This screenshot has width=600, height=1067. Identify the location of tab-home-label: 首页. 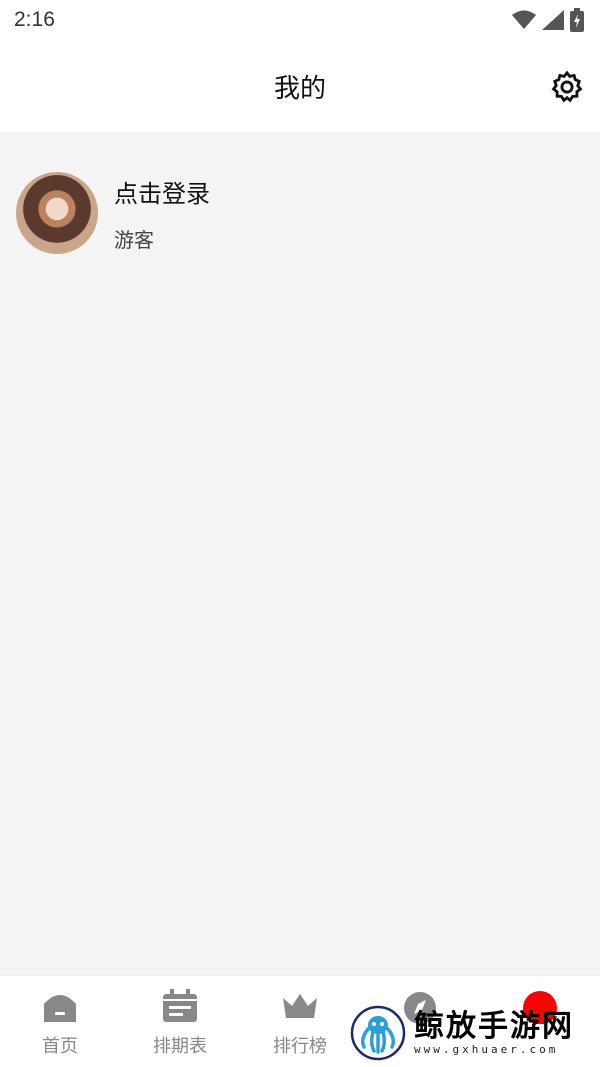
(60, 1046).